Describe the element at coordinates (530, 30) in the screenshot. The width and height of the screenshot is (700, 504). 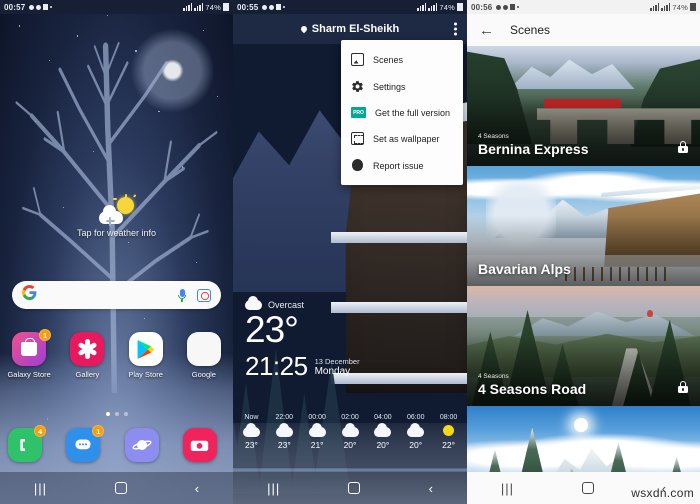
I see `page-title: Scenes` at that location.